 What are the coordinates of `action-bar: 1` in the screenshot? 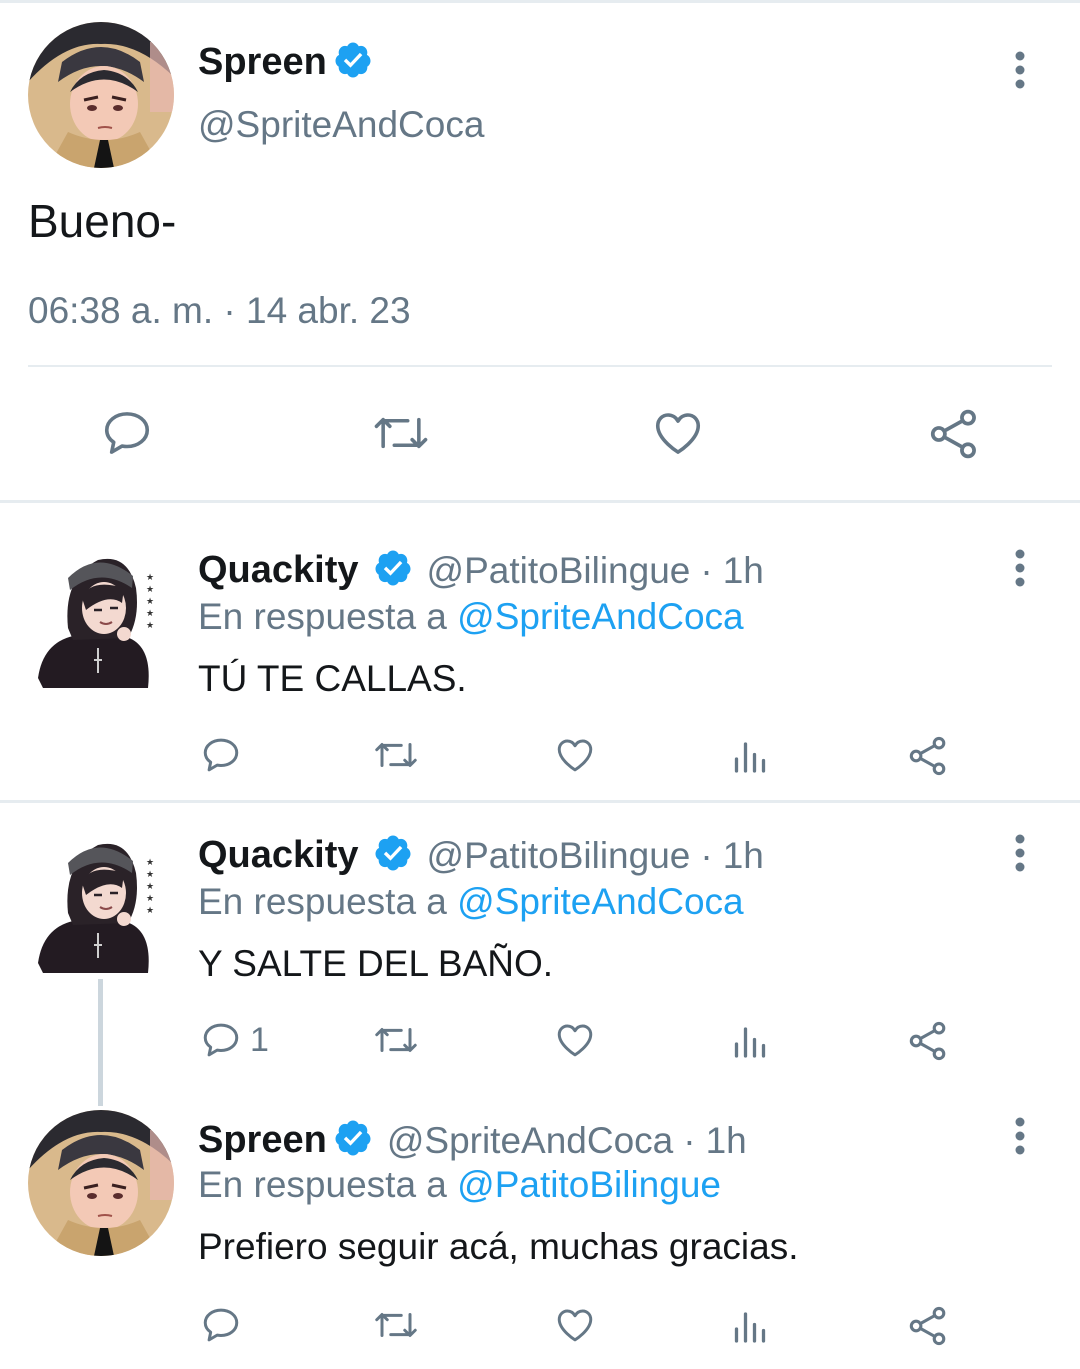 It's located at (540, 1044).